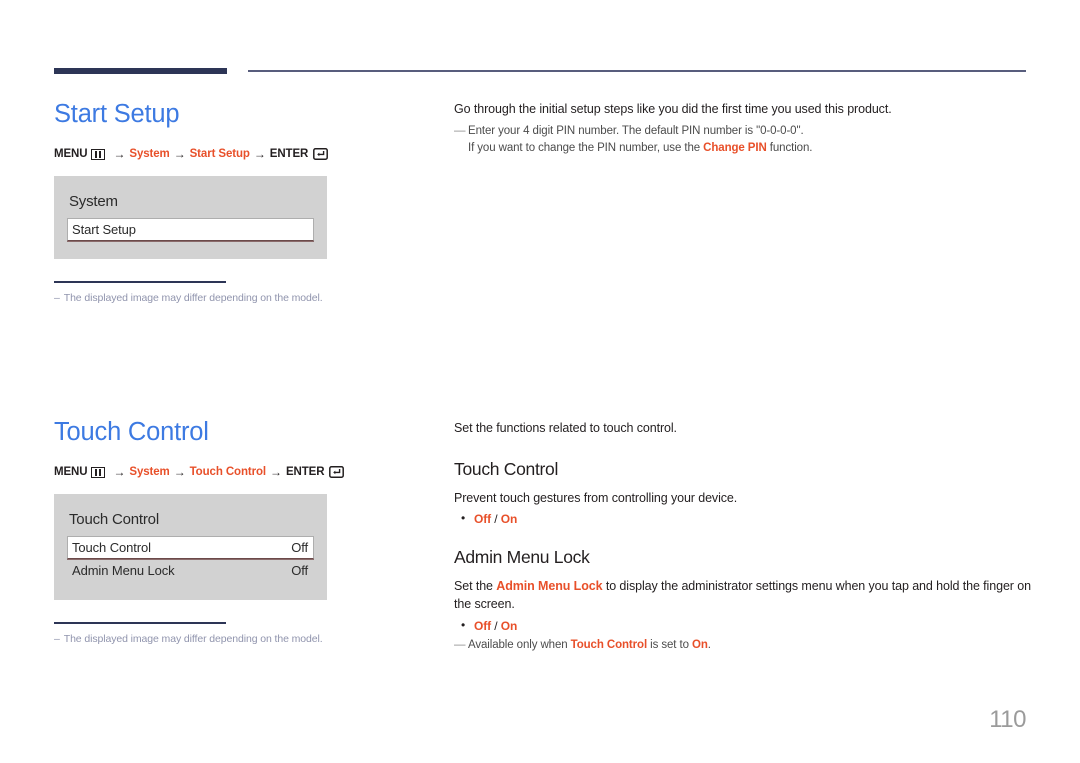 This screenshot has width=1080, height=763. Describe the element at coordinates (522, 557) in the screenshot. I see `subheading-admin-menu-lock: Admin Menu Lock` at that location.